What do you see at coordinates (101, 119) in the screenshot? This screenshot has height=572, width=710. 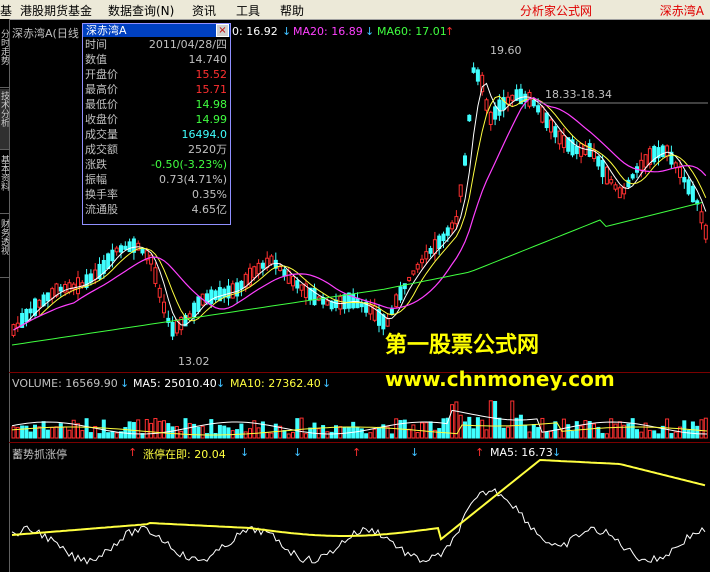 I see `data-window-label: 收盘价` at bounding box center [101, 119].